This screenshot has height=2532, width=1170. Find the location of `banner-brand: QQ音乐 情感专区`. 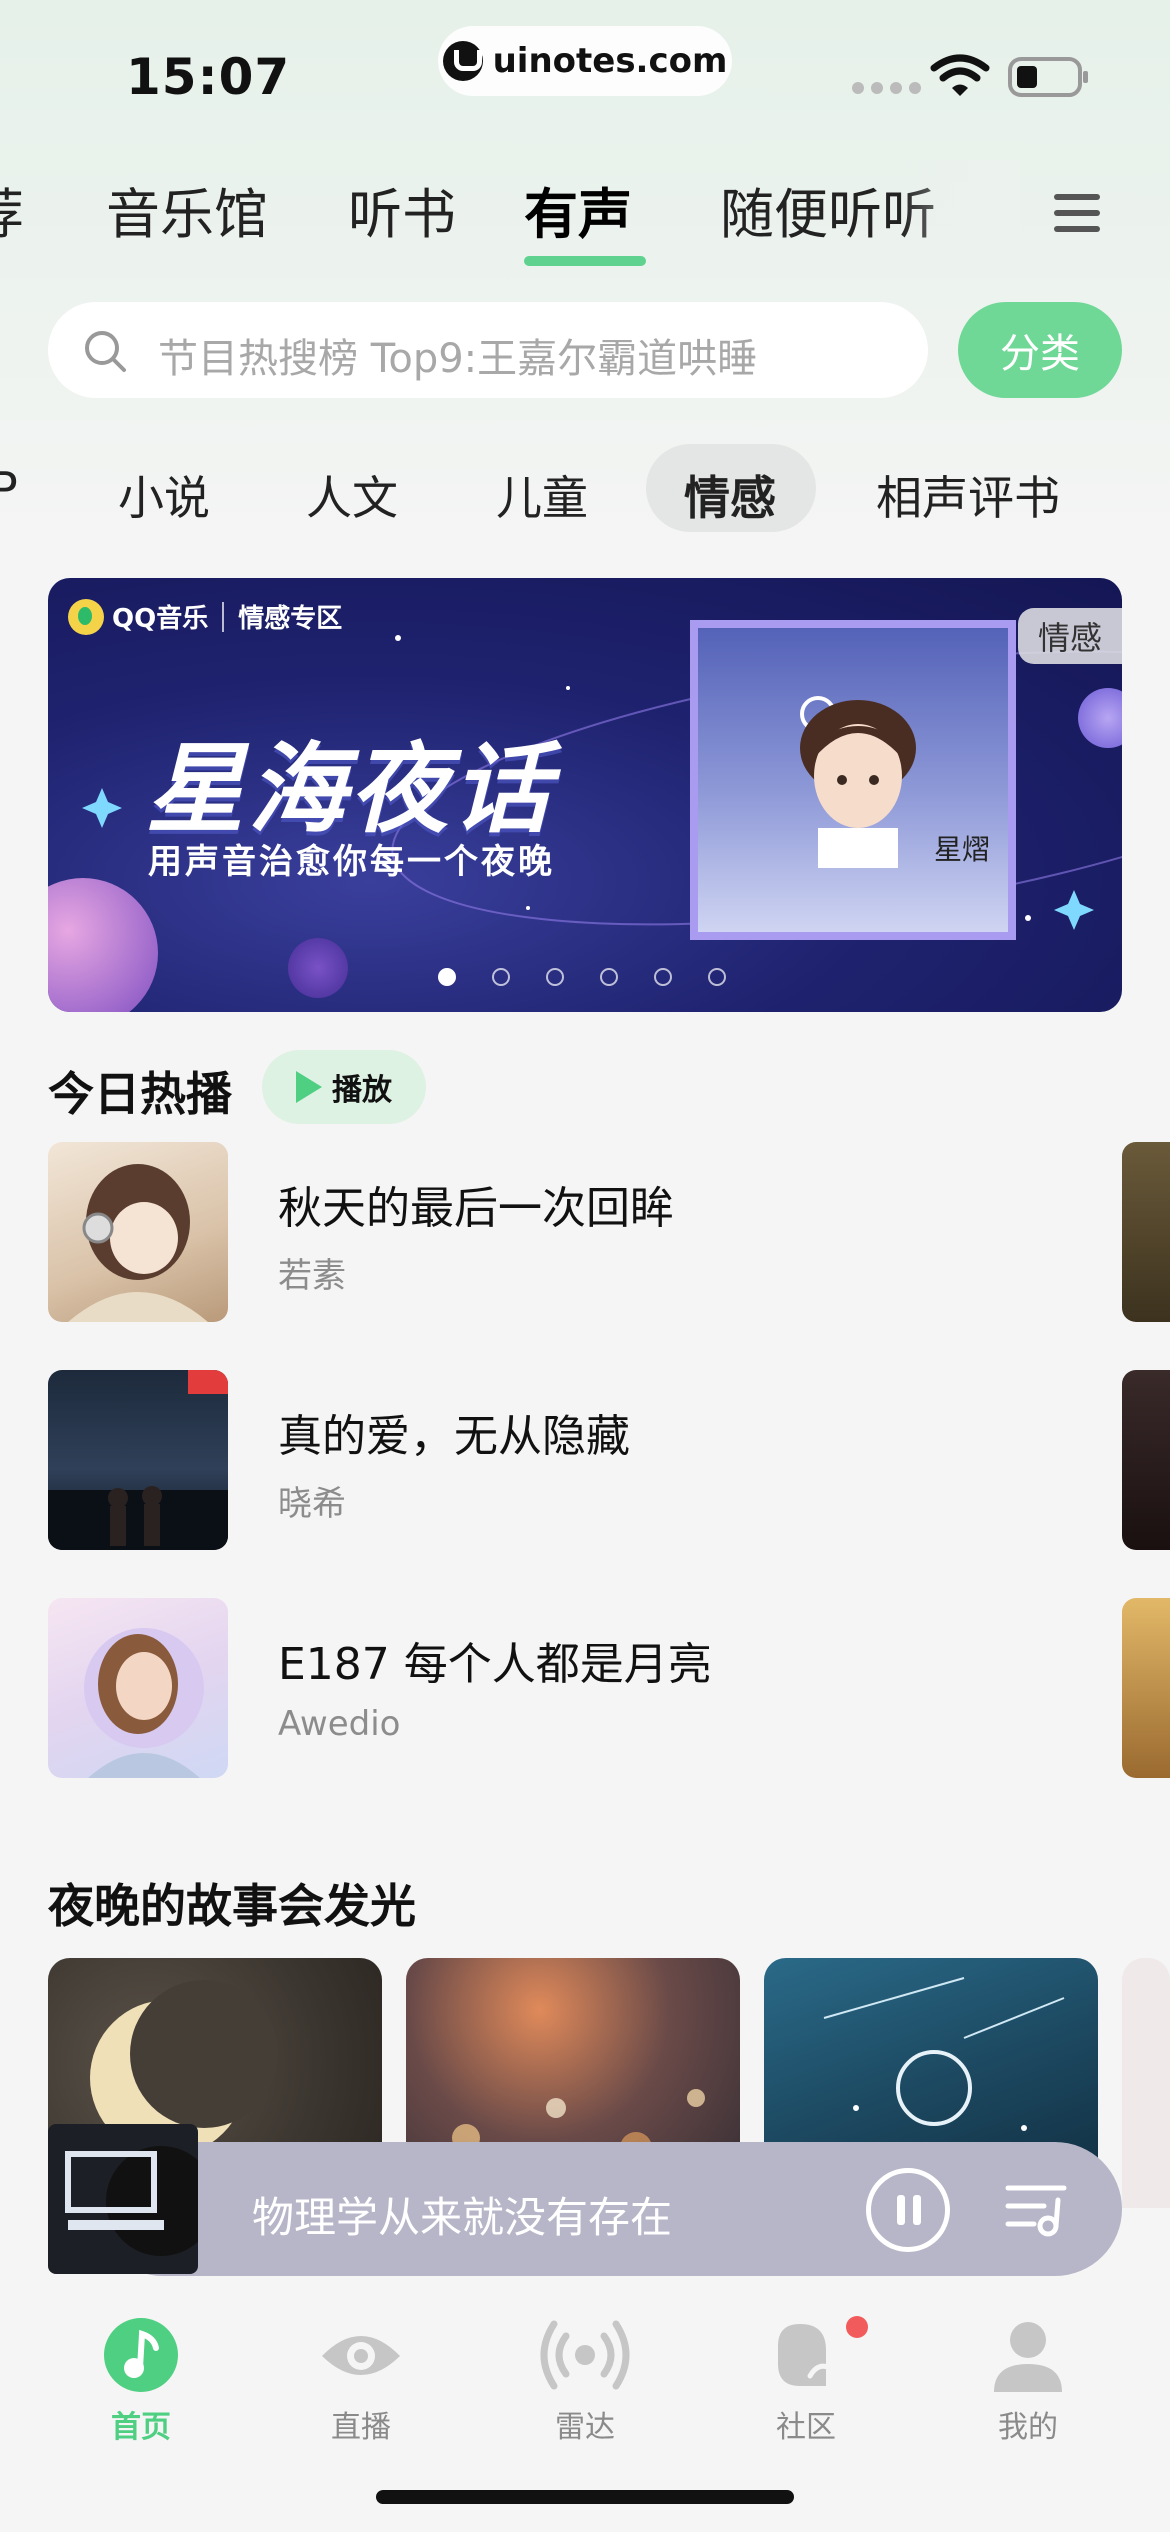

banner-brand: QQ音乐 情感专区 is located at coordinates (205, 616).